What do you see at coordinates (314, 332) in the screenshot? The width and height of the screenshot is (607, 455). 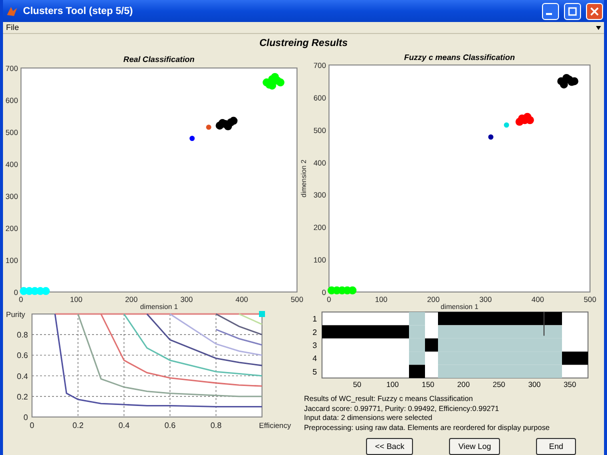 I see `row-label: 2` at bounding box center [314, 332].